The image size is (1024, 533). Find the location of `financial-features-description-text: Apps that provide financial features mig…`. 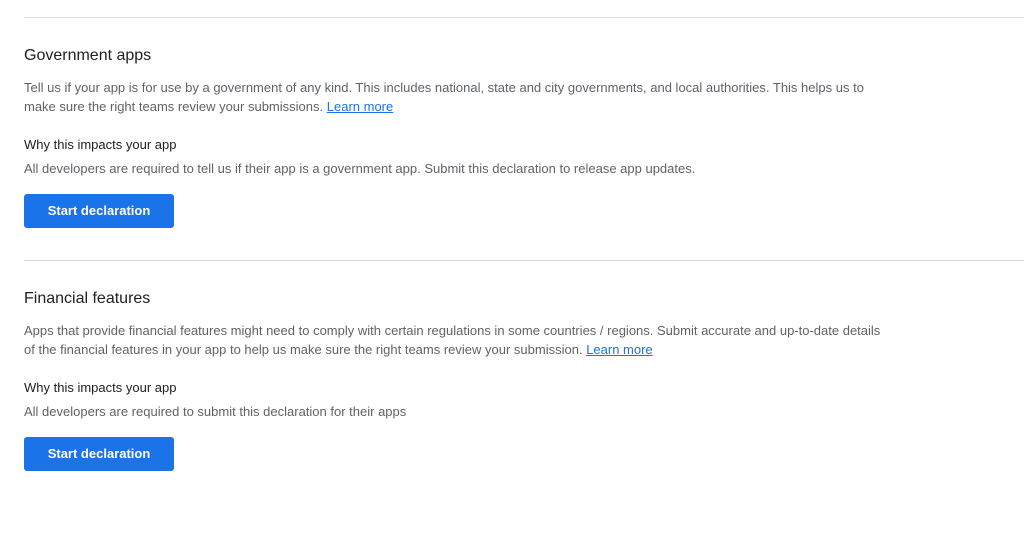

financial-features-description-text: Apps that provide financial features mig… is located at coordinates (452, 340).